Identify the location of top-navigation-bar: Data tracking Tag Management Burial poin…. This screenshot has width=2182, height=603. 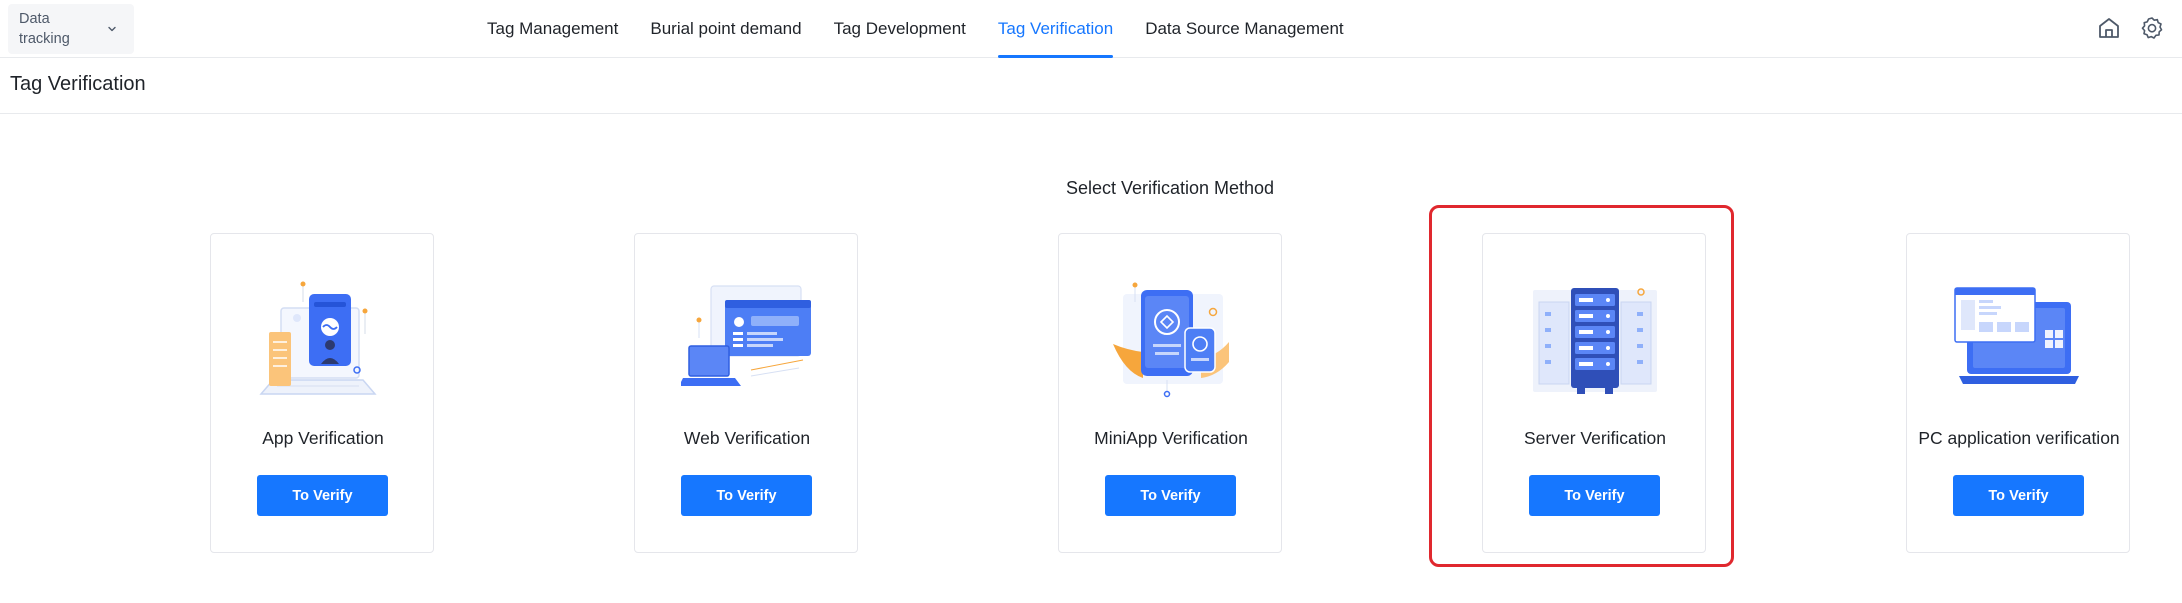
(1091, 29).